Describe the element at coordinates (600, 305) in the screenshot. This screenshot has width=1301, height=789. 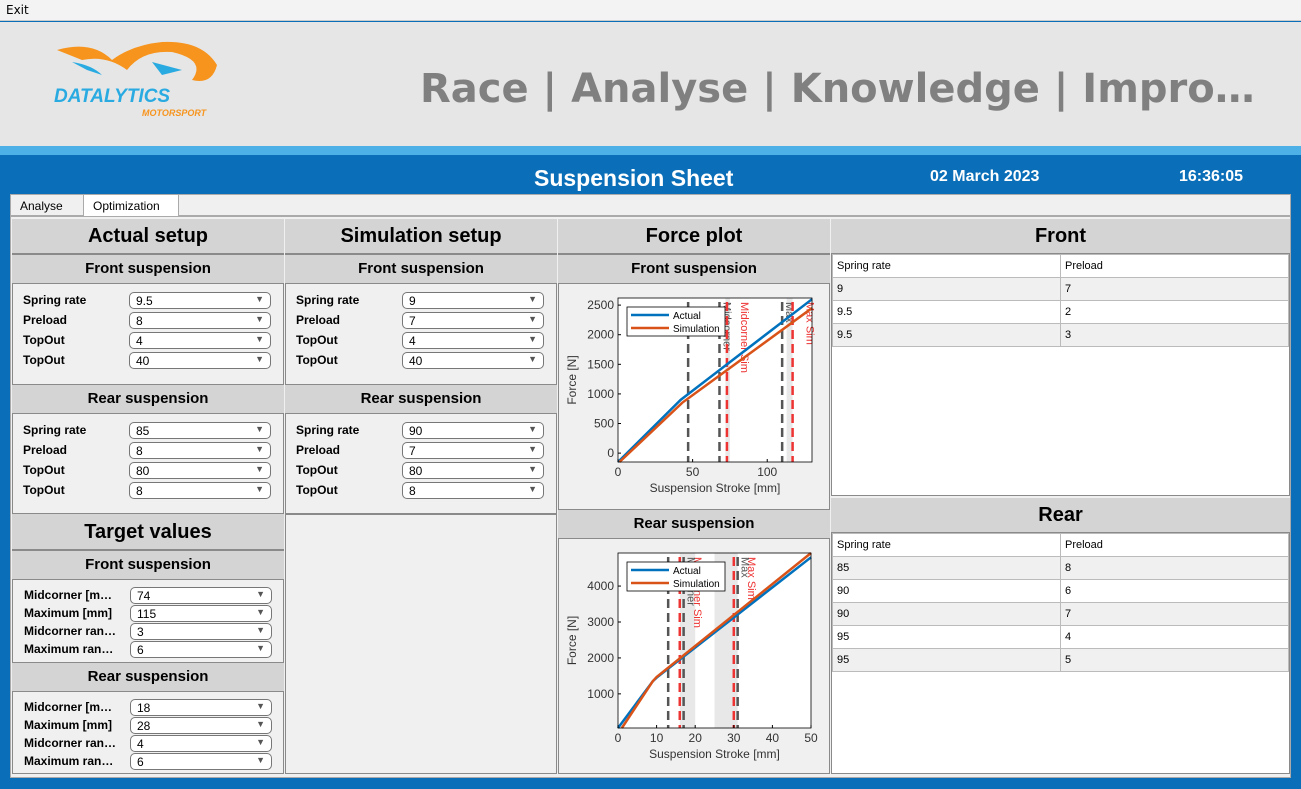
I see `y-tick-label: 2500` at that location.